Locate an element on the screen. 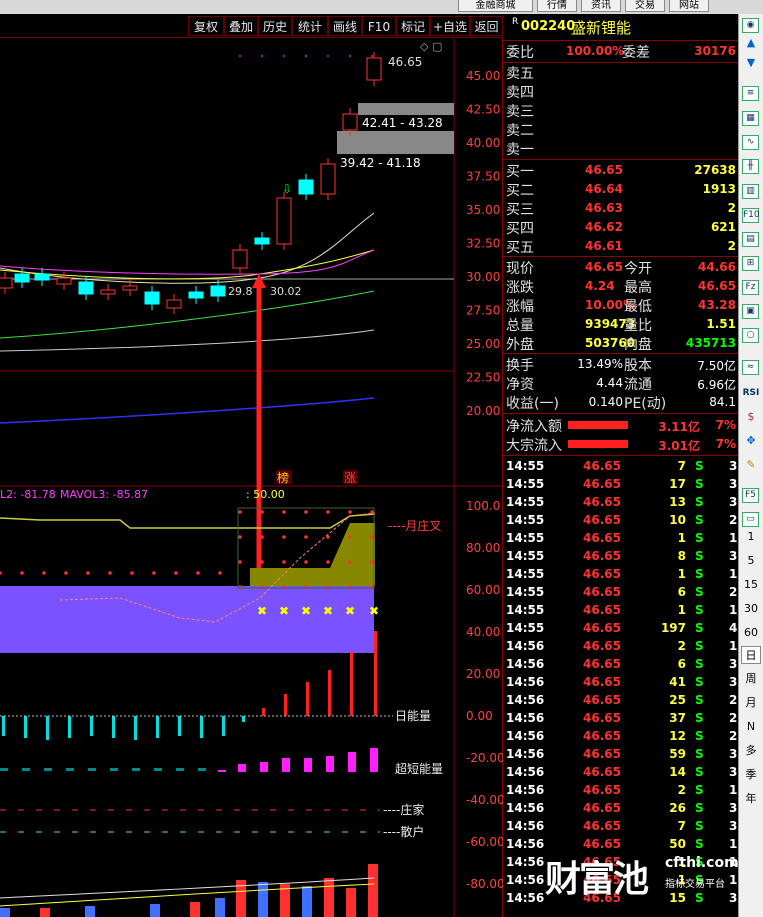 The width and height of the screenshot is (763, 917). price-tick: 45.00 is located at coordinates (483, 76).